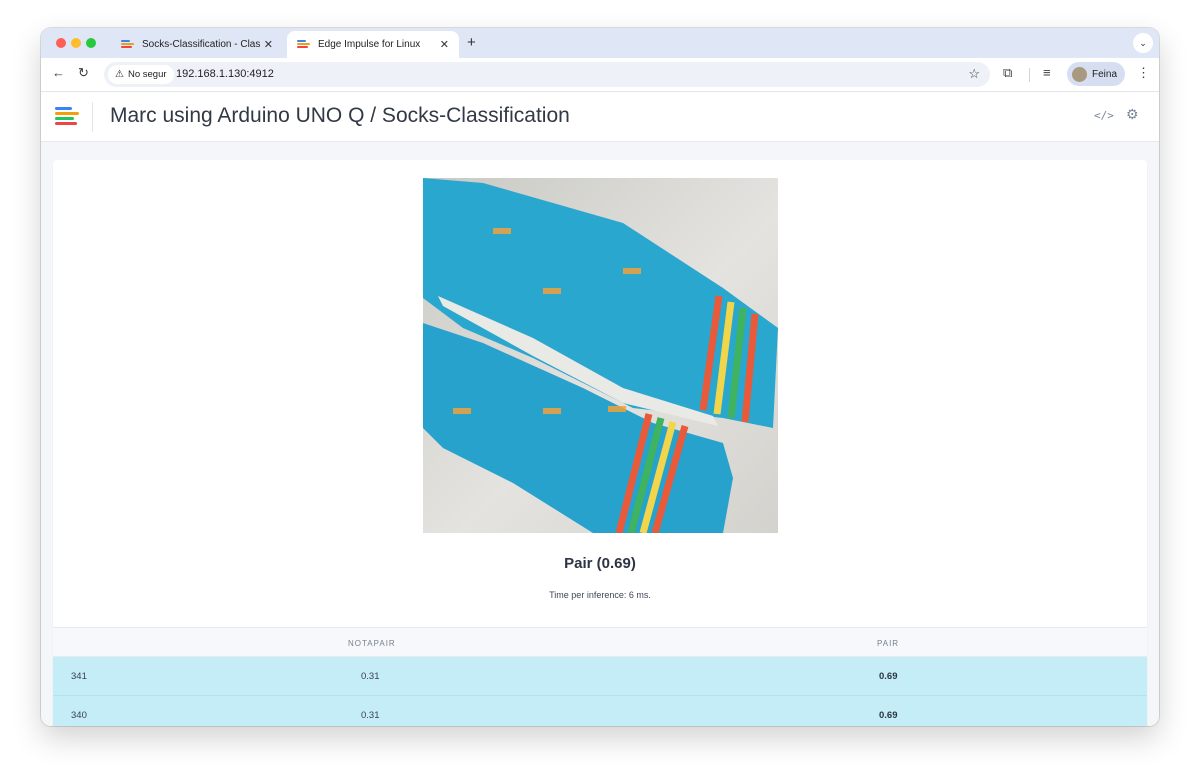  I want to click on tab-edge-impulse-linux: Edge Impulse for Linux ✕, so click(373, 44).